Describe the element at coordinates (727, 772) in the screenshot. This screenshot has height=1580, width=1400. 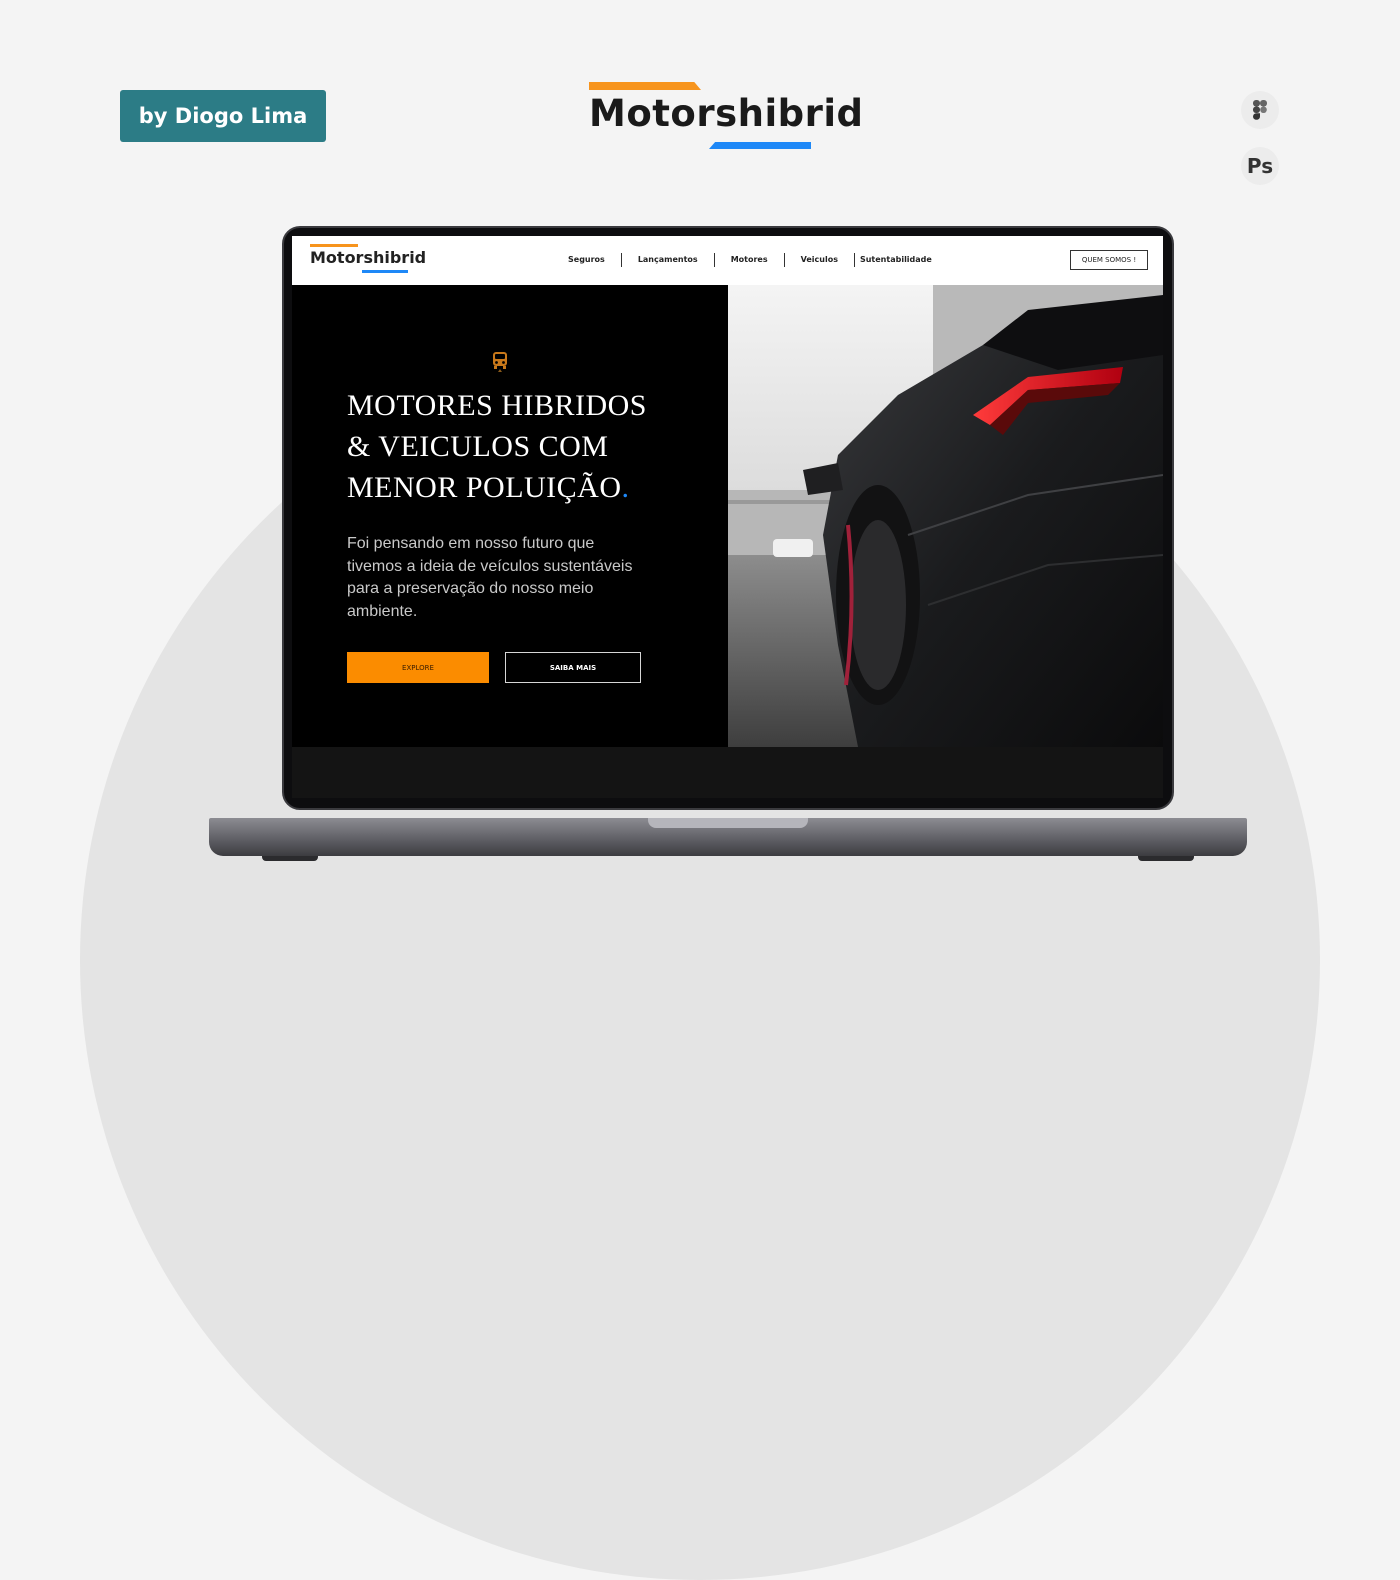
I see `site-next-section` at that location.